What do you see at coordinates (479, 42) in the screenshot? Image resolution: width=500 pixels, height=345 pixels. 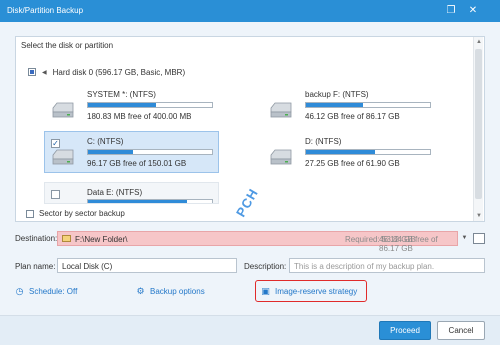 I see `scroll-up-icon: ▲` at bounding box center [479, 42].